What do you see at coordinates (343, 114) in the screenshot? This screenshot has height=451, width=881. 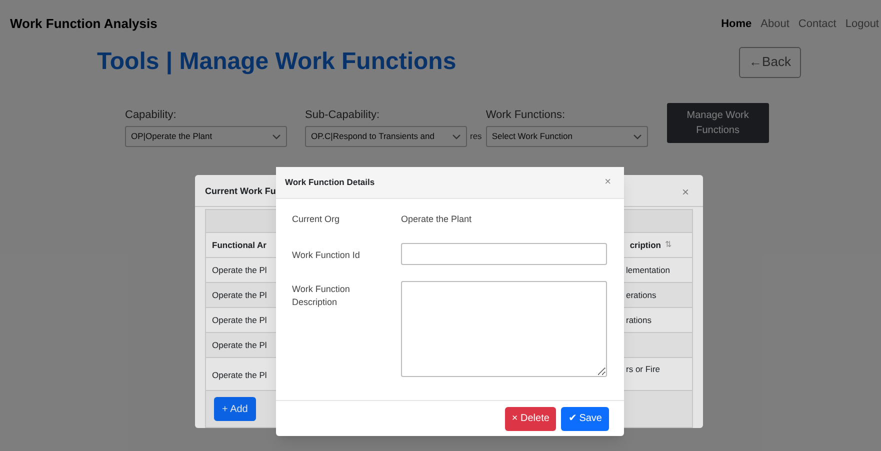 I see `field-label: Sub-Capability:` at bounding box center [343, 114].